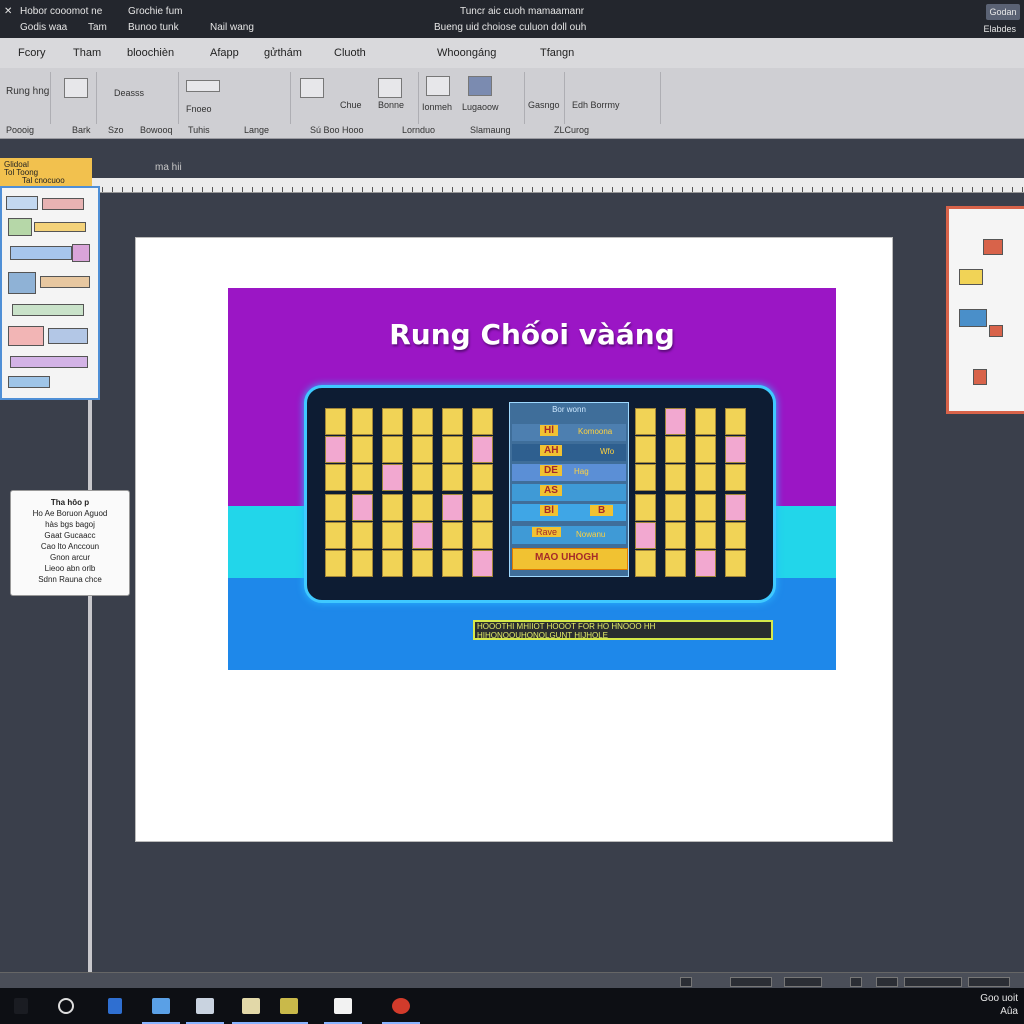  What do you see at coordinates (569, 492) in the screenshot?
I see `answer-row-3: AS` at bounding box center [569, 492].